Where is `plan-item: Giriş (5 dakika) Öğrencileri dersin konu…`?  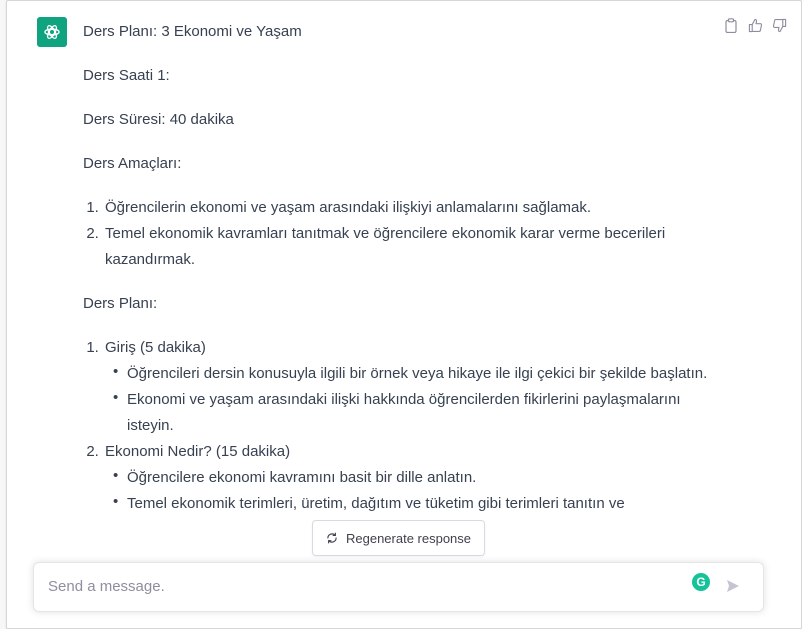
plan-item: Giriş (5 dakika) Öğrencileri dersin konu… is located at coordinates (413, 387).